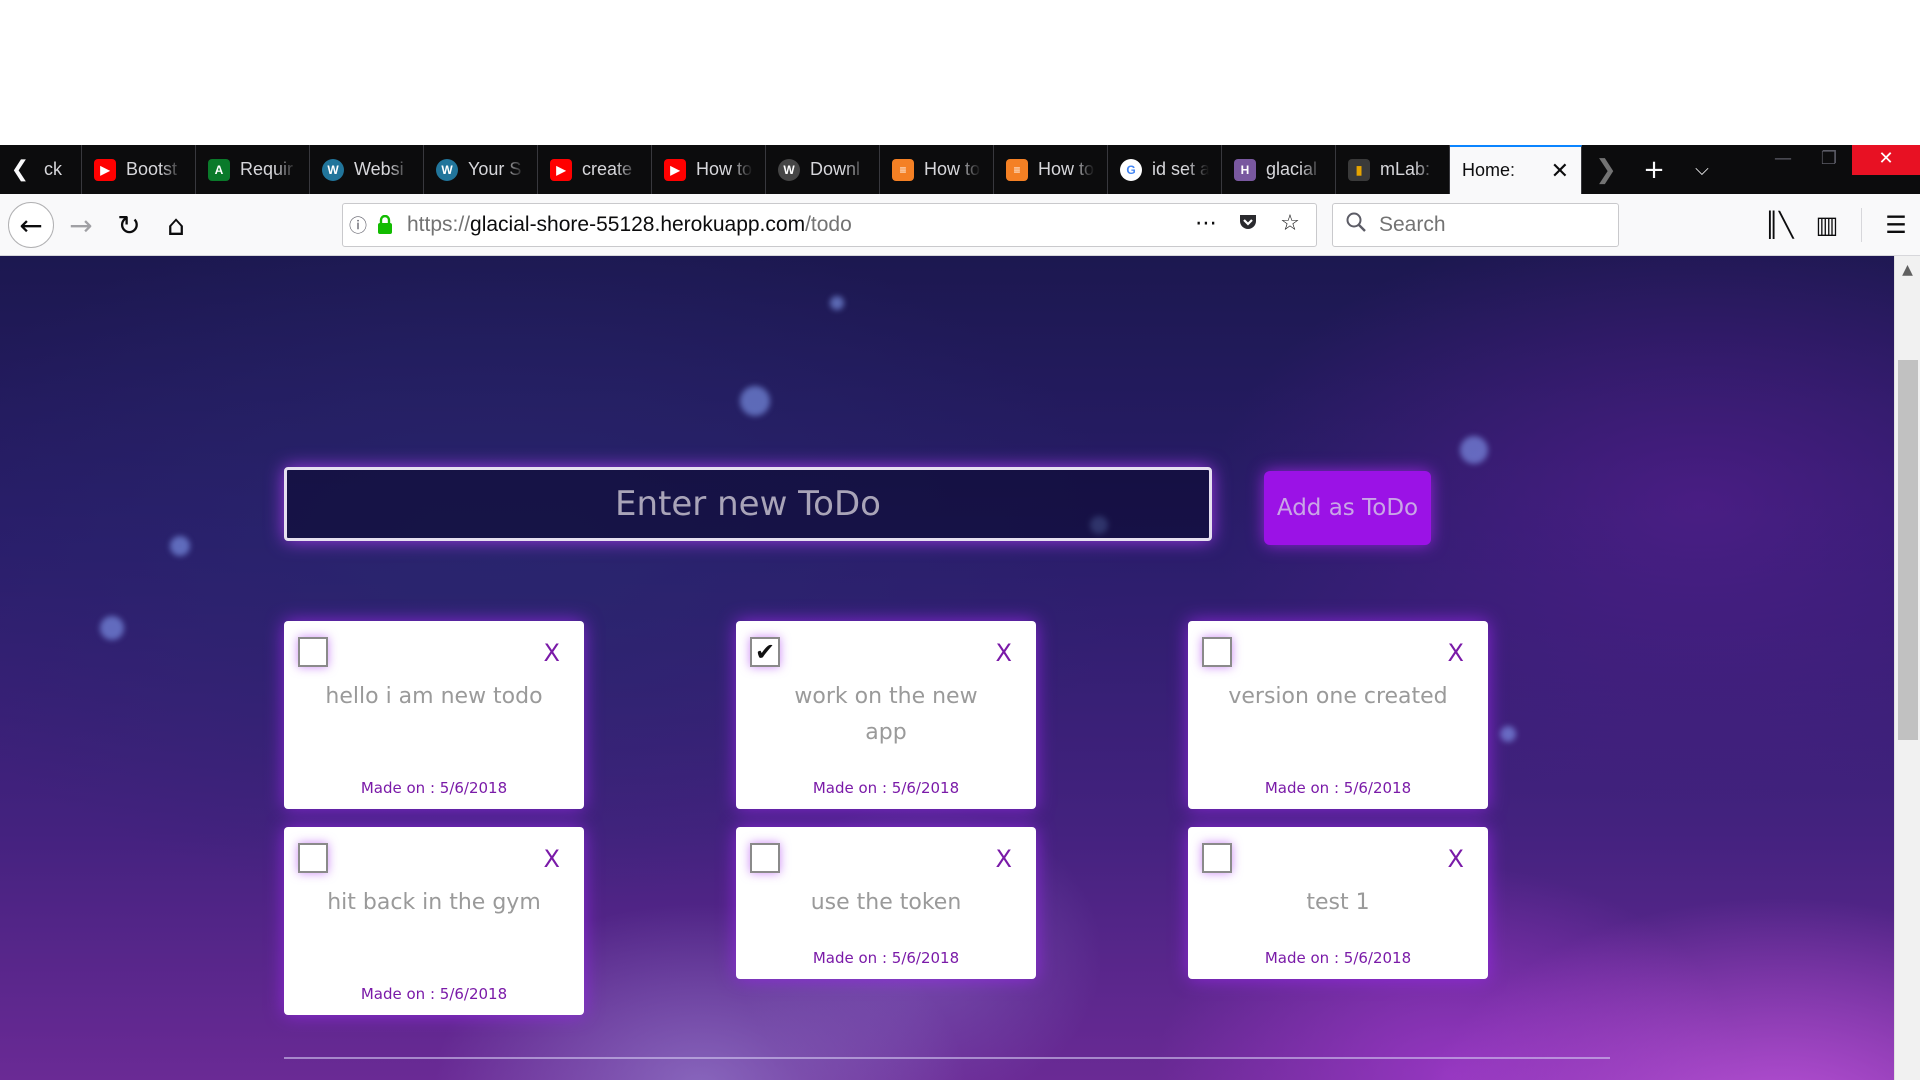 This screenshot has width=1920, height=1080. What do you see at coordinates (1702, 169) in the screenshot?
I see `list-all-tabs-icon: ⌵` at bounding box center [1702, 169].